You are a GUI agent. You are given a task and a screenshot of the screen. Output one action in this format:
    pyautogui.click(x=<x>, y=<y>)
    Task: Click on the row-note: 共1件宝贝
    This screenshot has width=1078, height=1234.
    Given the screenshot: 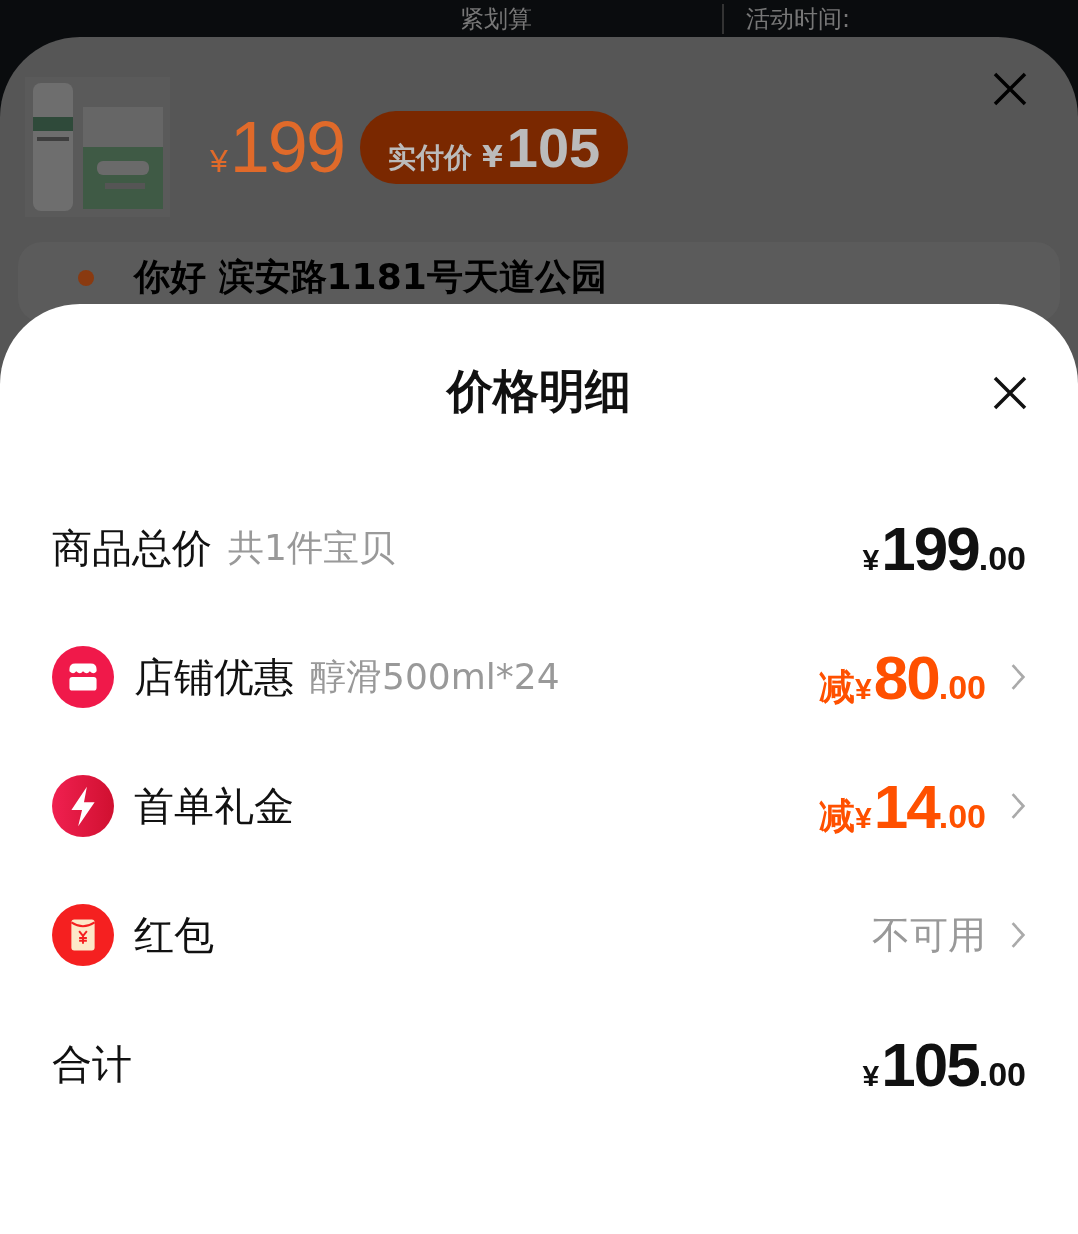 What is the action you would take?
    pyautogui.click(x=311, y=547)
    